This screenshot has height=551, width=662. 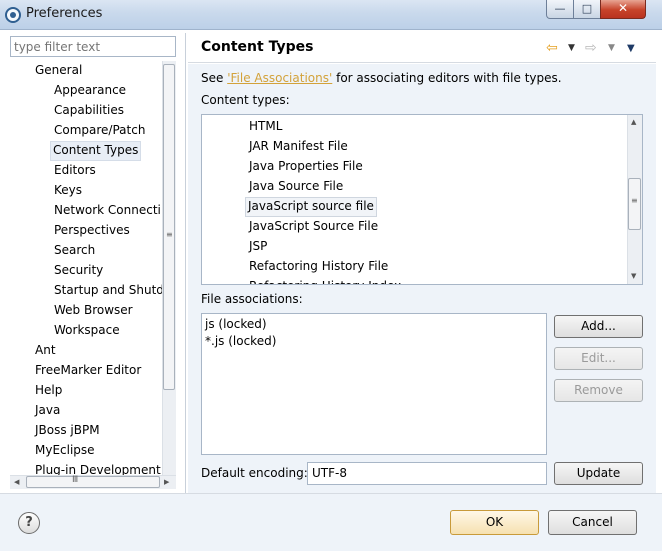 I want to click on tree-item-network-connections: Network Connecti, so click(x=107, y=210).